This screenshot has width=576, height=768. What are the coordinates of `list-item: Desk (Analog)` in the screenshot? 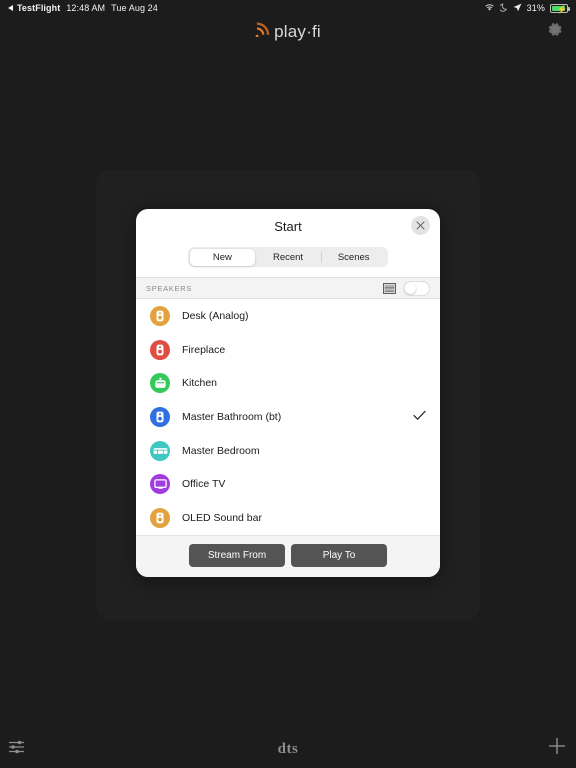 It's located at (288, 316).